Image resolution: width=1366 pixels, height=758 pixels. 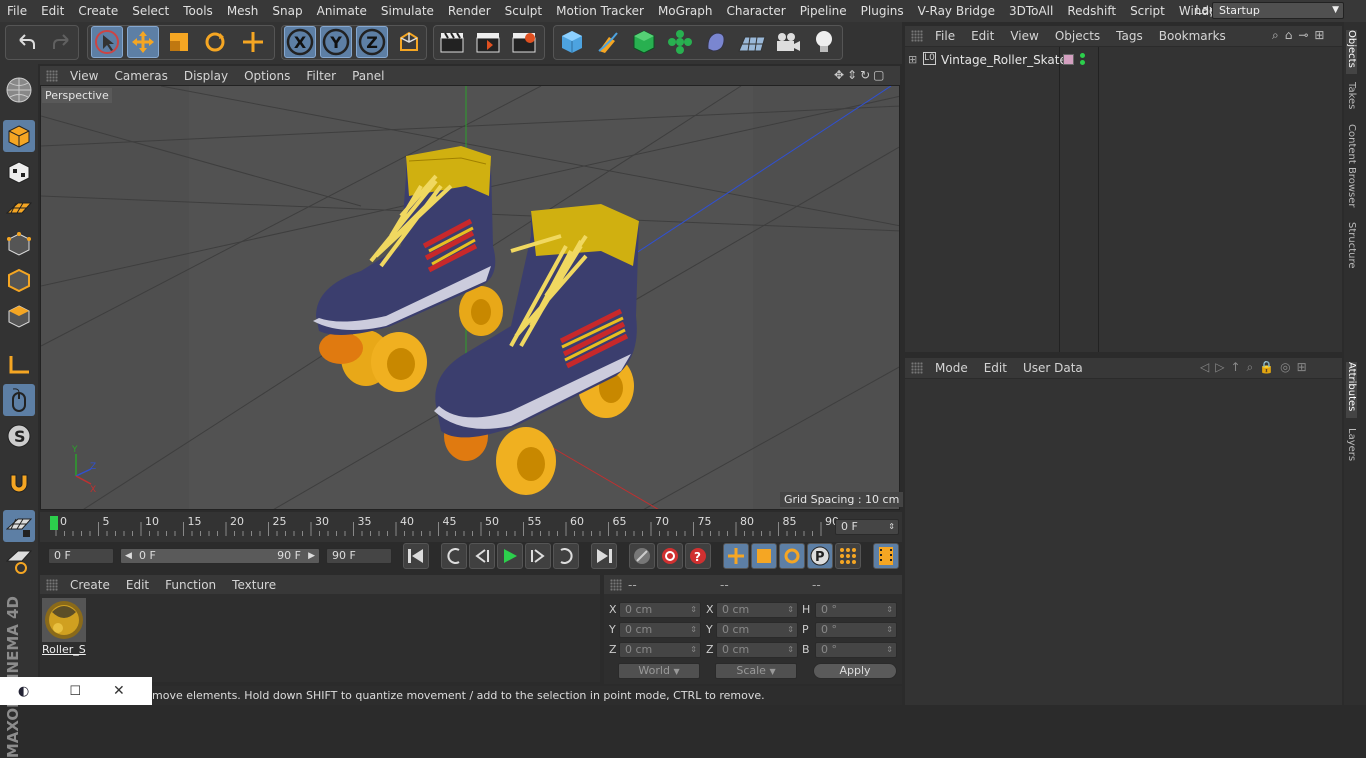 What do you see at coordinates (1256, 367) in the screenshot?
I see `attribute-nav-icons: ◁▷↑⌕🔒◎⊞` at bounding box center [1256, 367].